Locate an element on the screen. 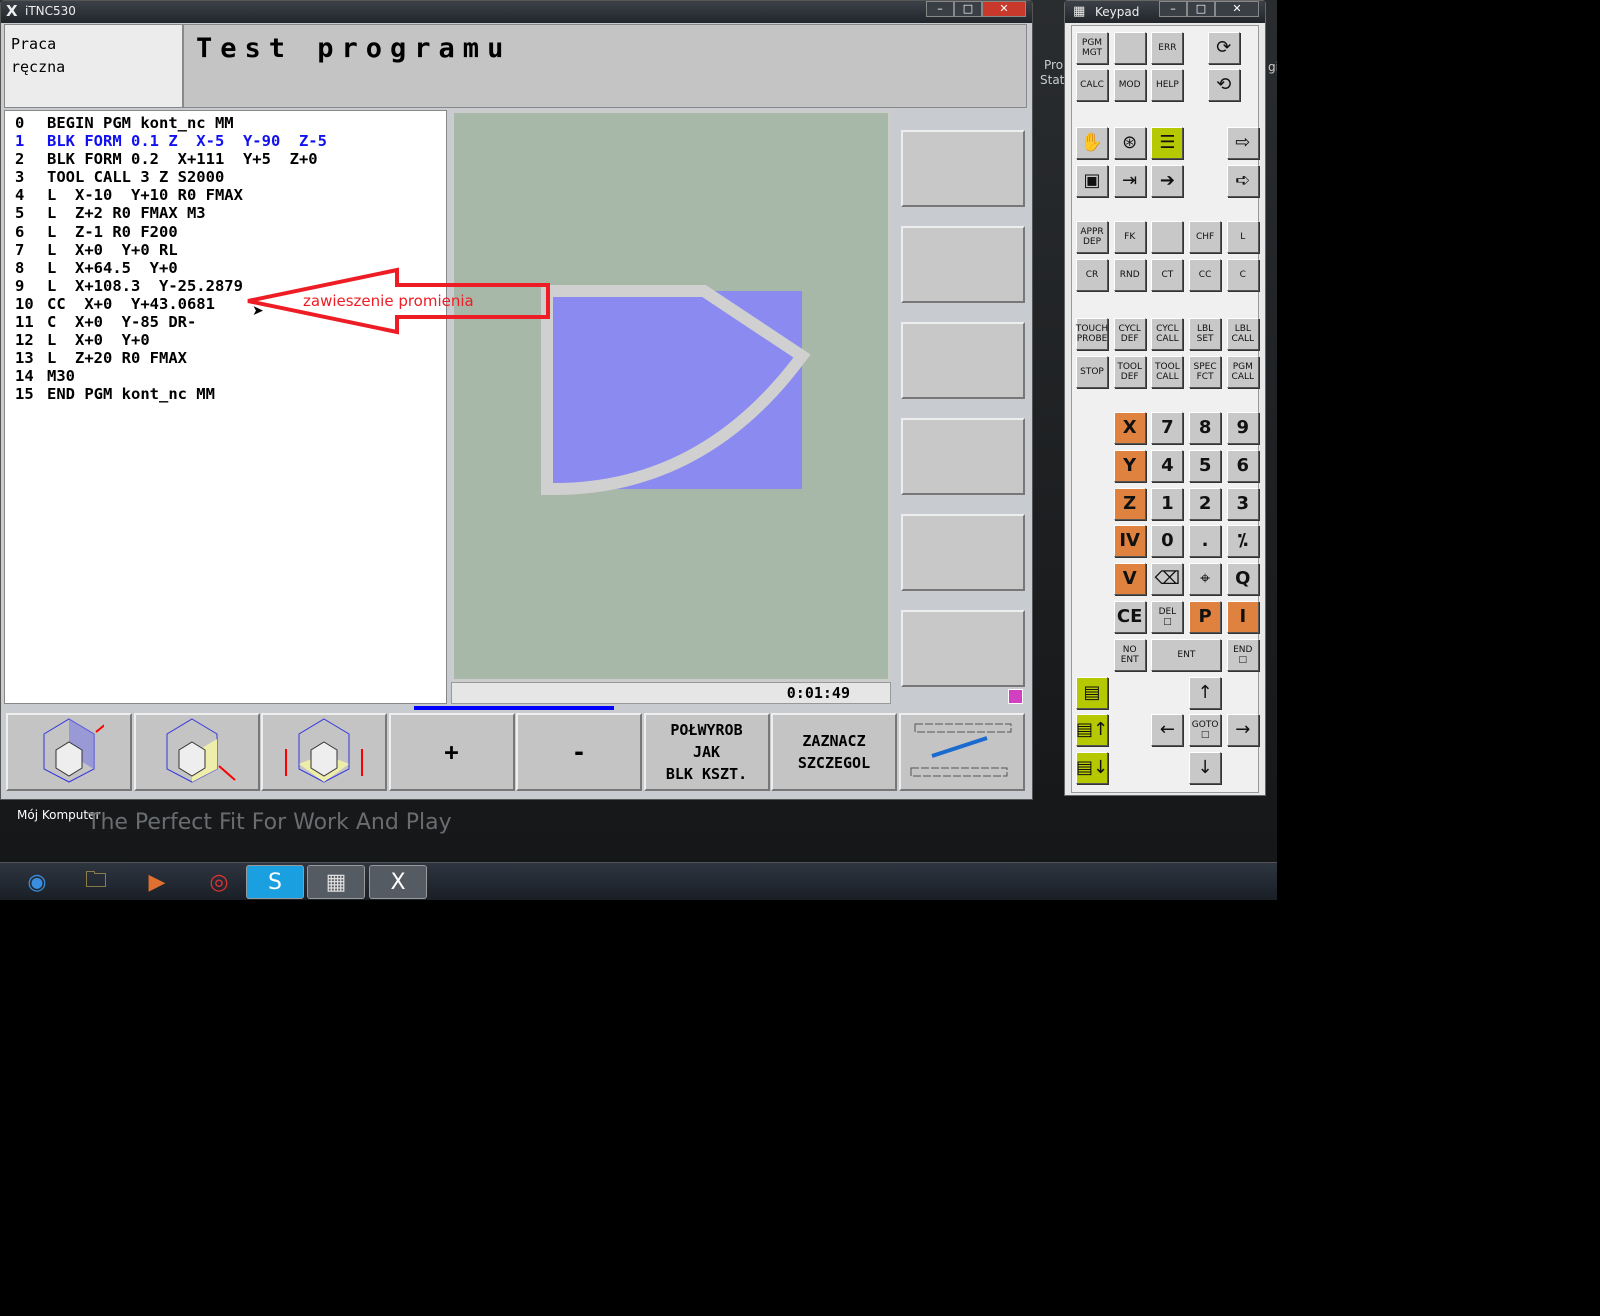 The height and width of the screenshot is (1316, 1600). key-program-edit: ⇨ is located at coordinates (1242, 143).